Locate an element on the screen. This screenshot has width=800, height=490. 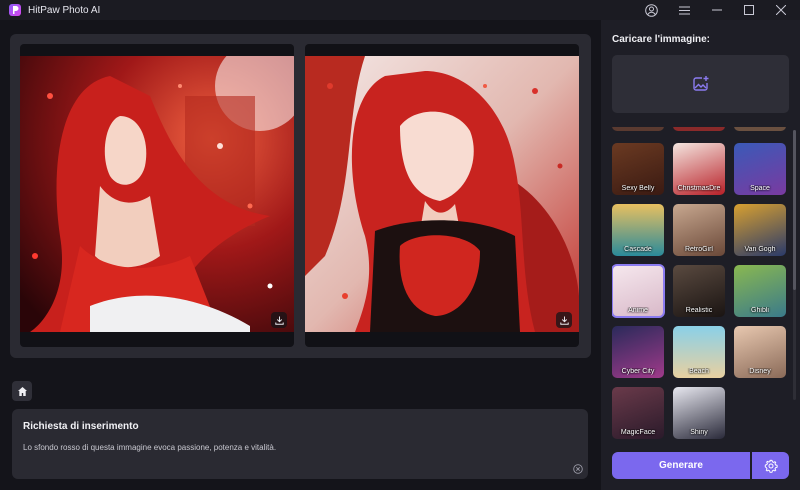
style-tile-beach: Beach is located at coordinates (699, 352).